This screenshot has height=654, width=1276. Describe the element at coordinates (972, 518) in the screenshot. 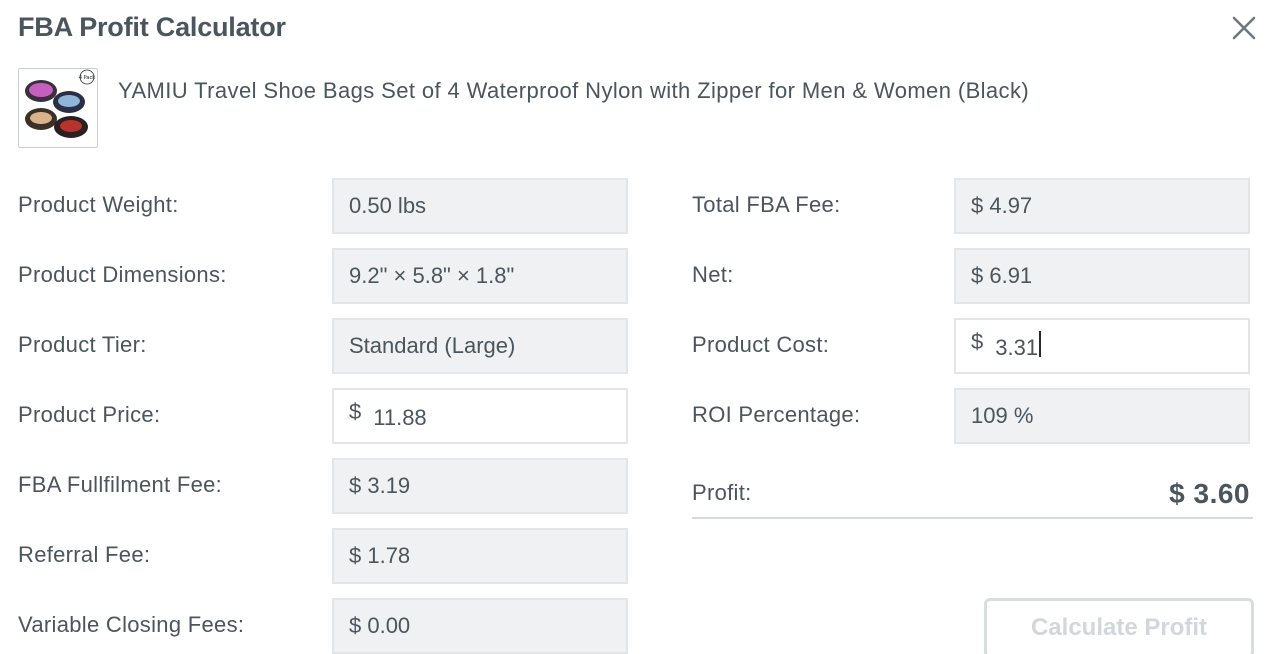

I see `profit-divider` at that location.